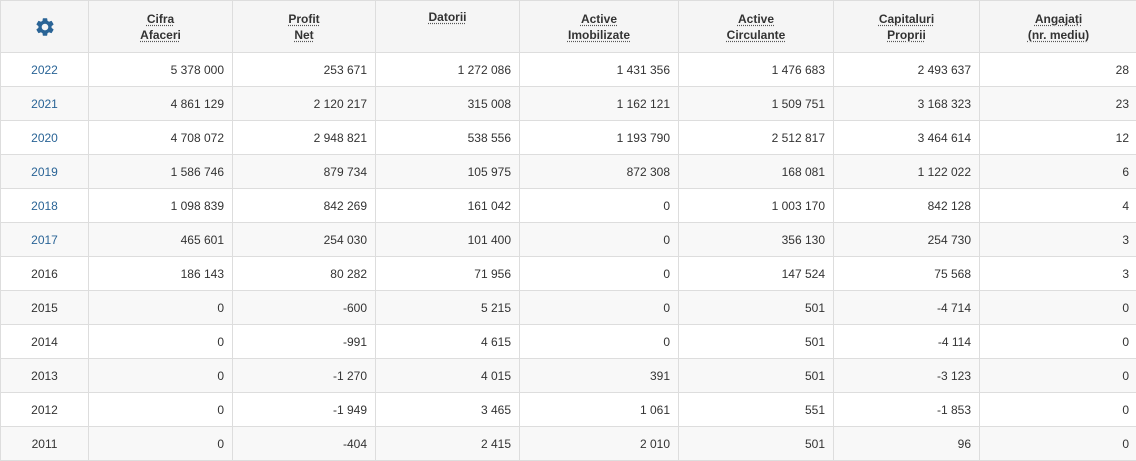 This screenshot has height=461, width=1136. I want to click on header-capitaluri-proprii: Capitaluri Proprii, so click(906, 26).